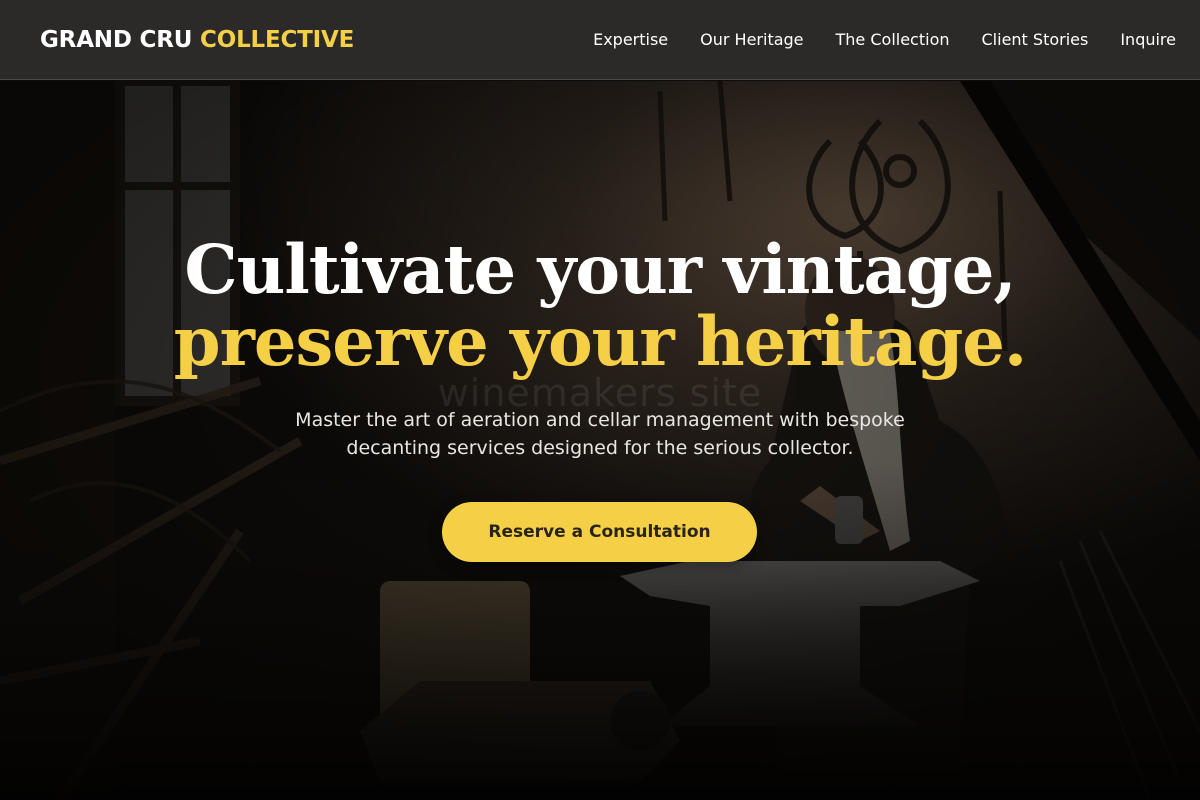 This screenshot has width=1200, height=800. I want to click on nav-link-the-collection: The Collection, so click(893, 39).